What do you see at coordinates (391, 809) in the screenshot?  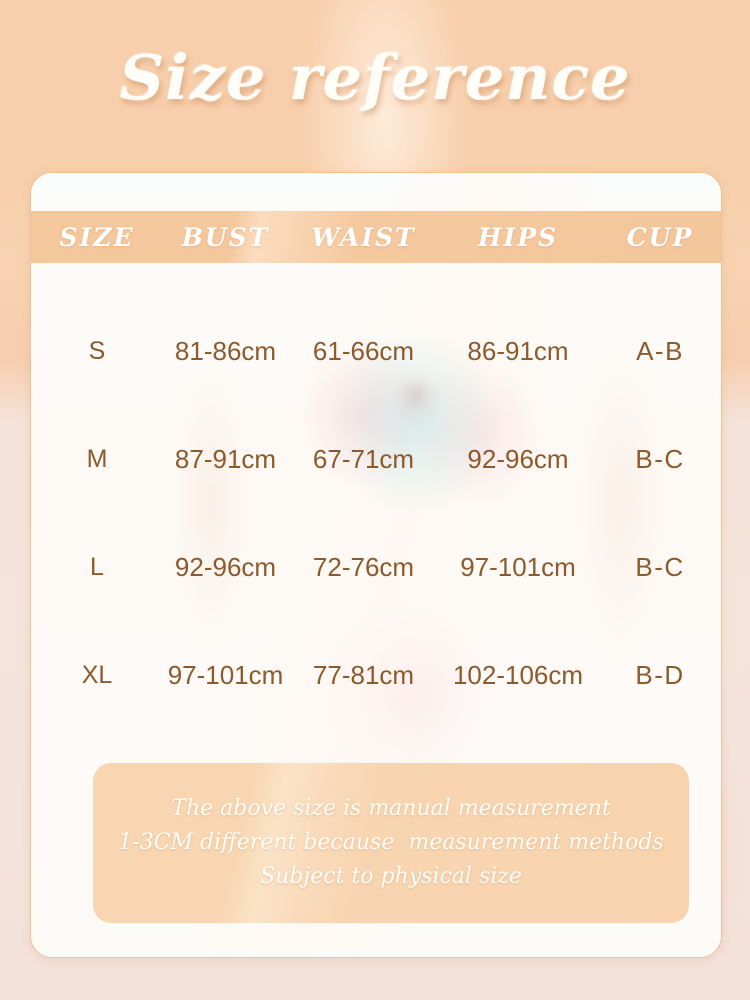 I see `disclaimer-line-1: The above size is manual measurement` at bounding box center [391, 809].